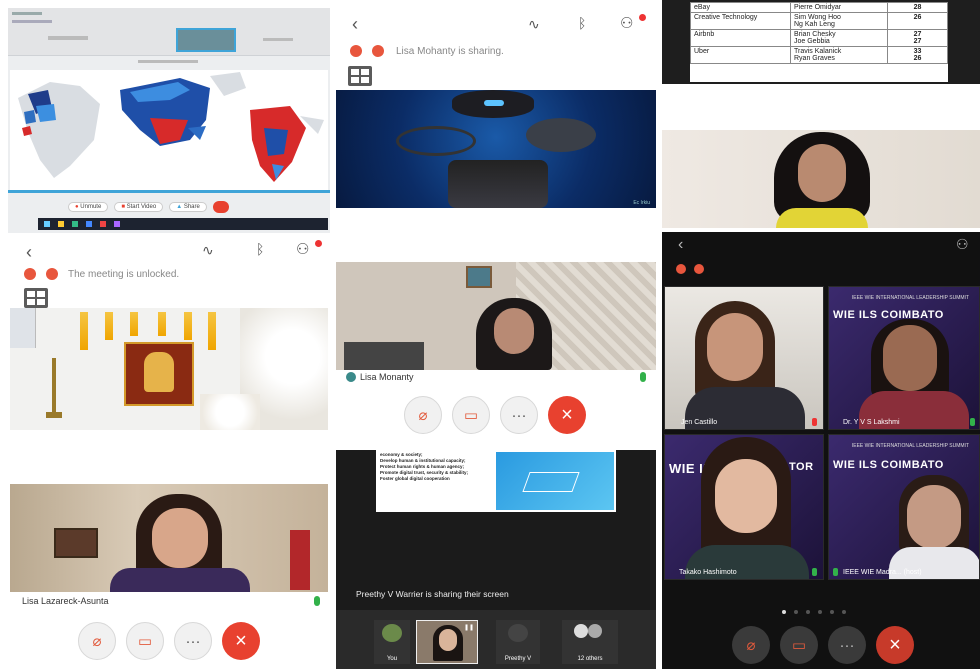  I want to click on tile-name: Takako Hashimoto, so click(708, 572).